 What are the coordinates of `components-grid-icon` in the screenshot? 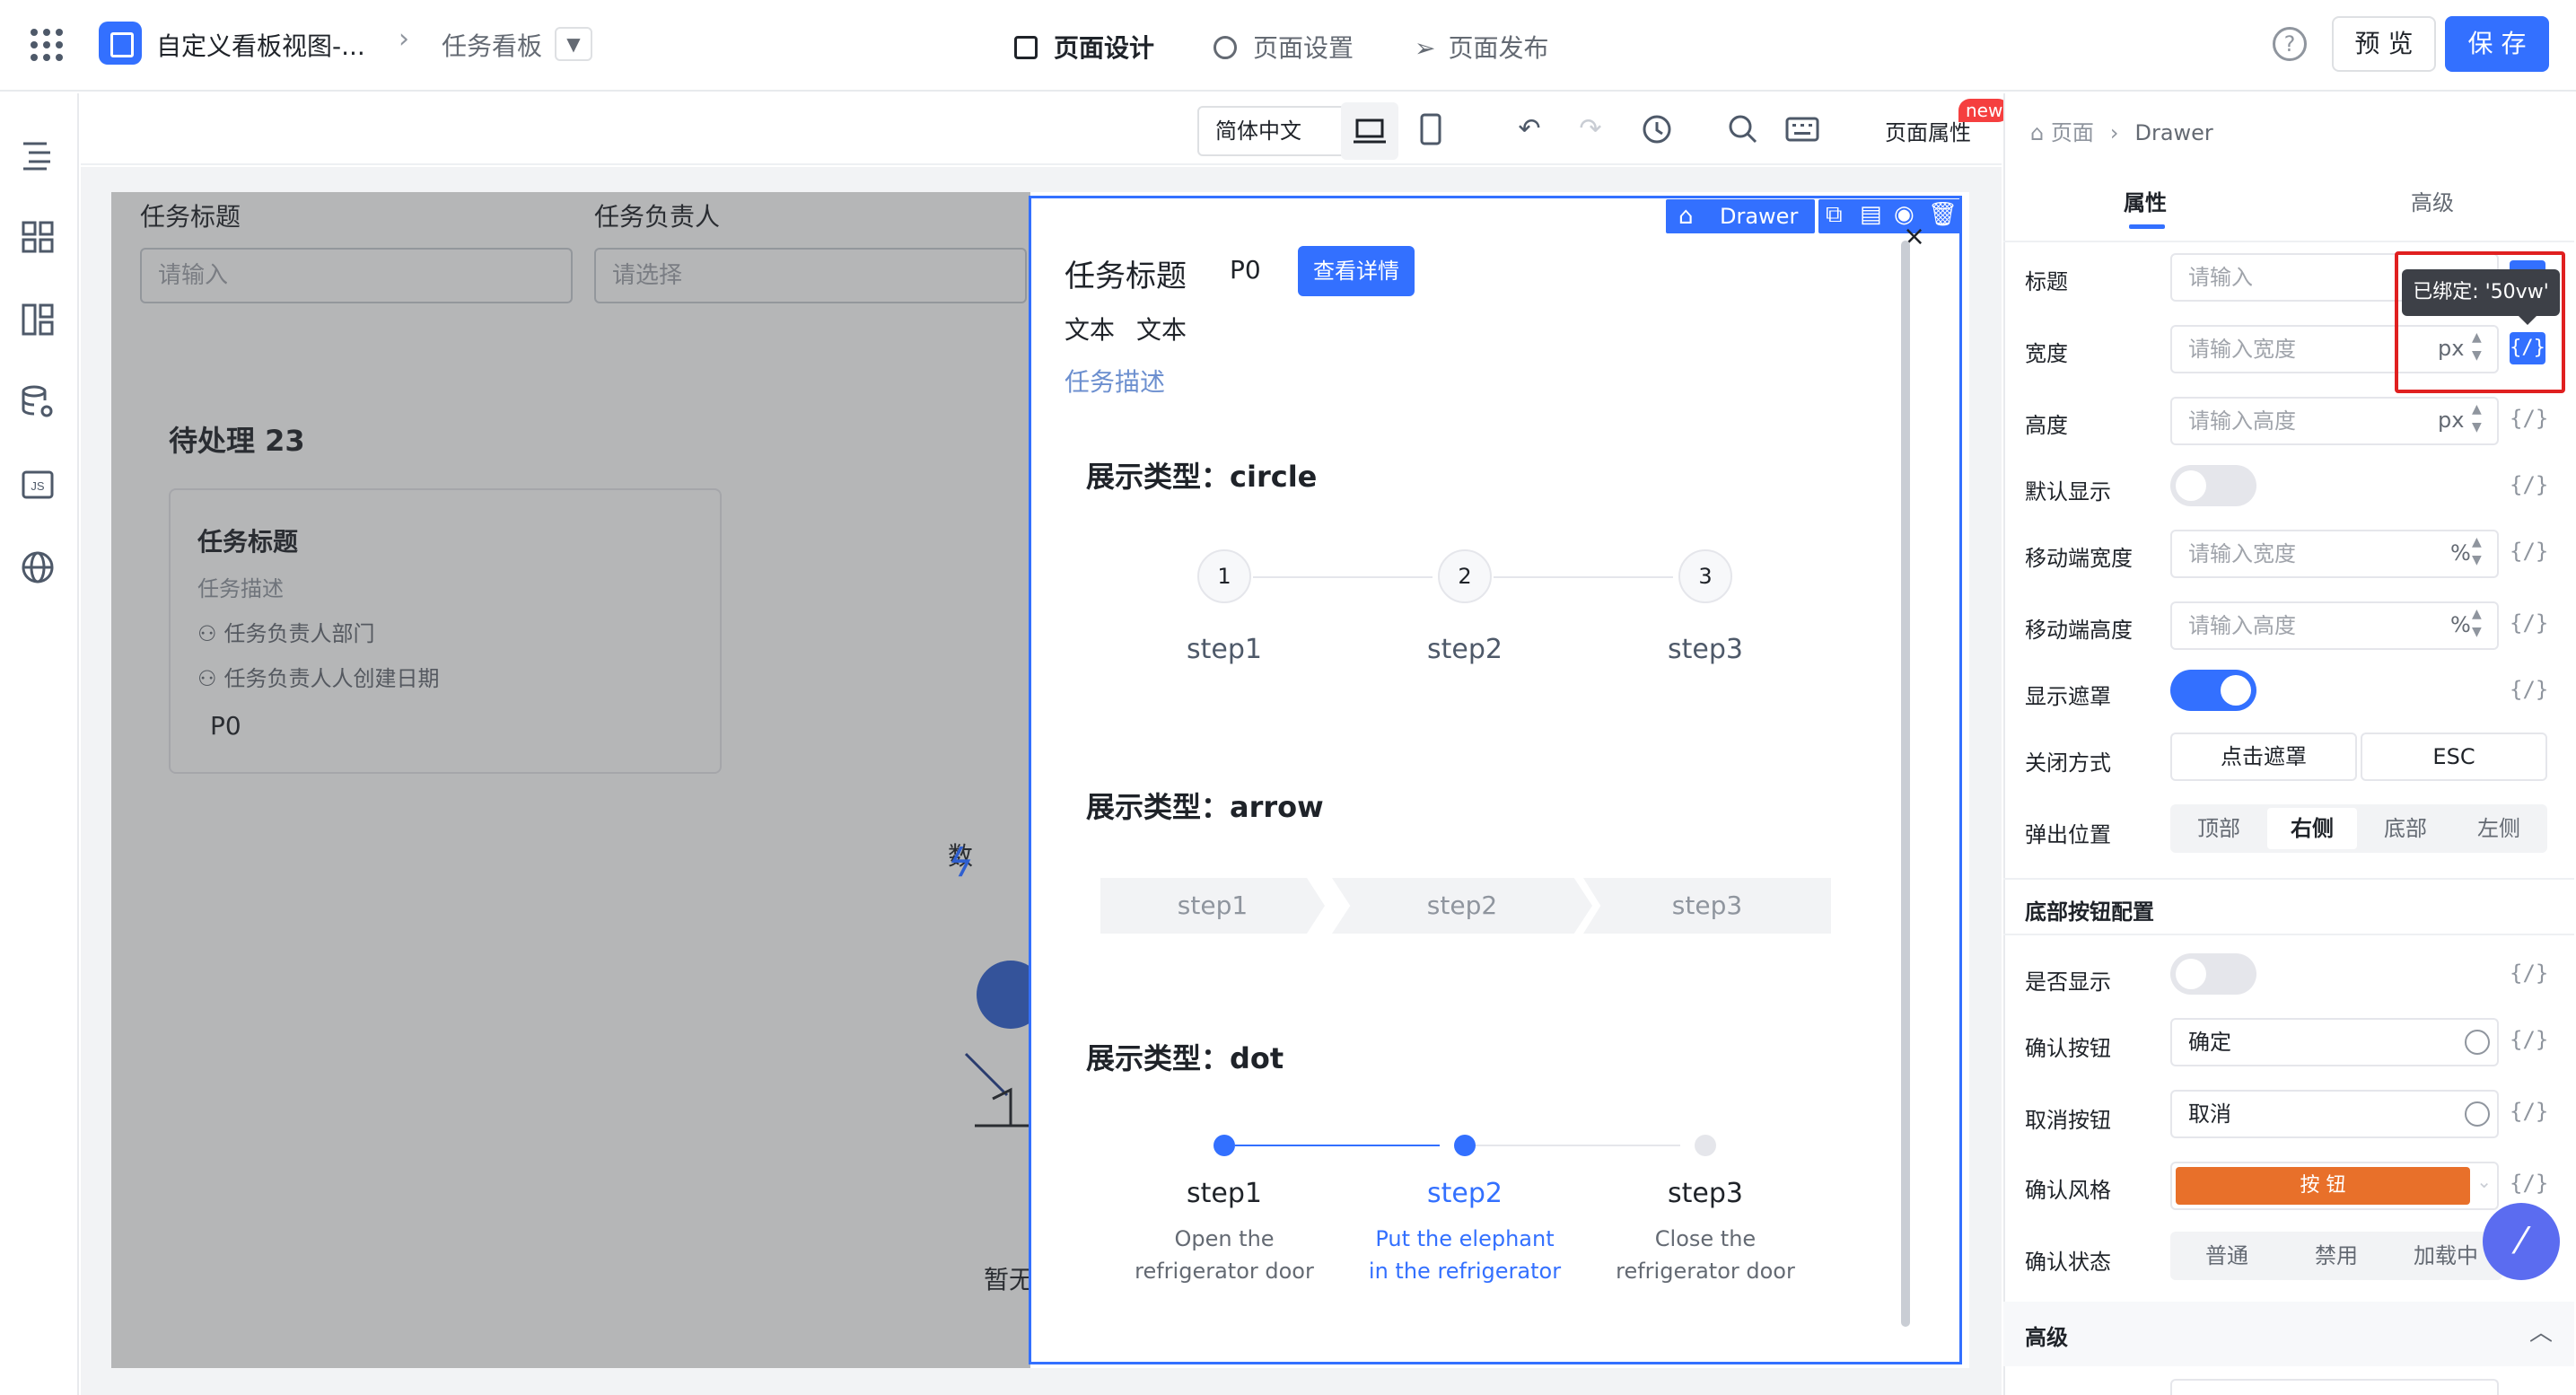 It's located at (38, 237).